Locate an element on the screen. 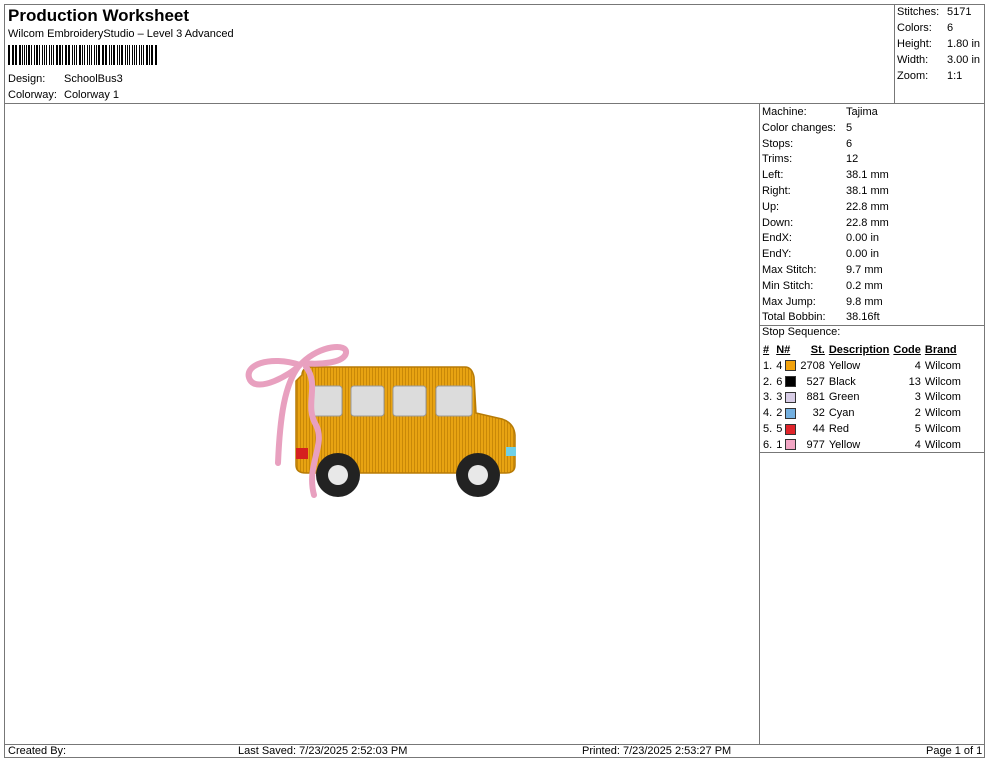 This screenshot has width=990, height=762. row-needle: 6 is located at coordinates (786, 382).